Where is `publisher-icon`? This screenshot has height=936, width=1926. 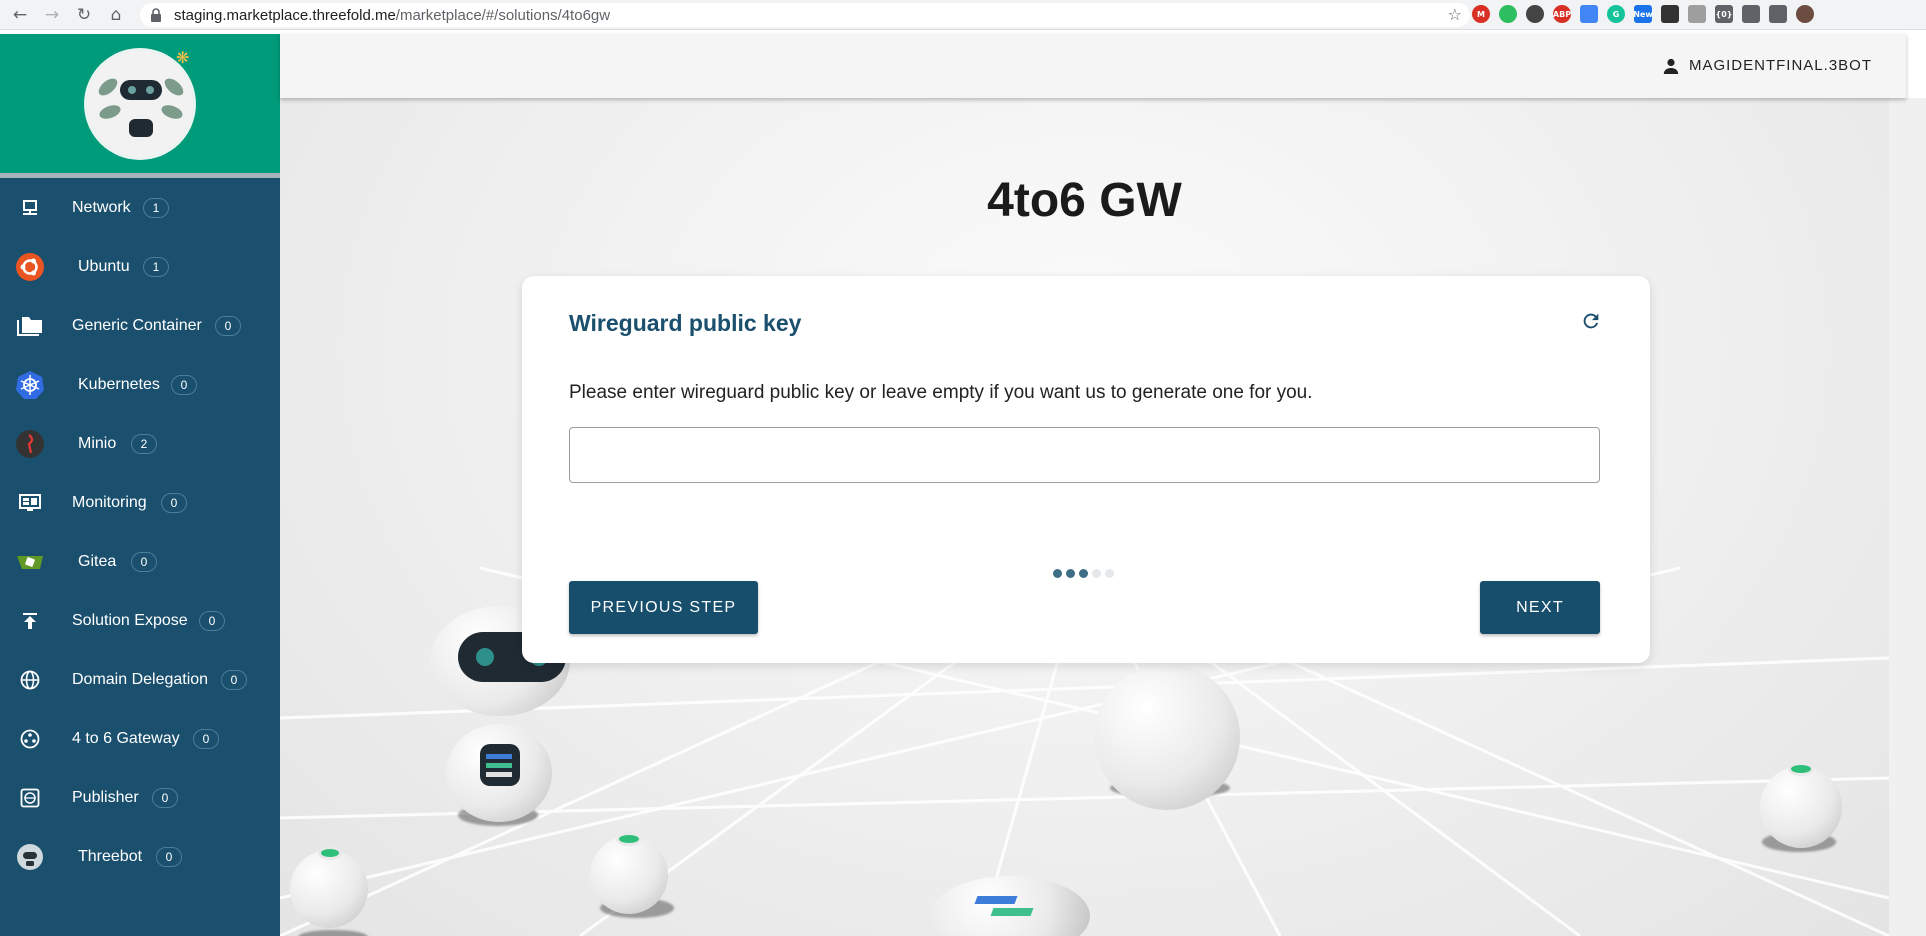 publisher-icon is located at coordinates (30, 798).